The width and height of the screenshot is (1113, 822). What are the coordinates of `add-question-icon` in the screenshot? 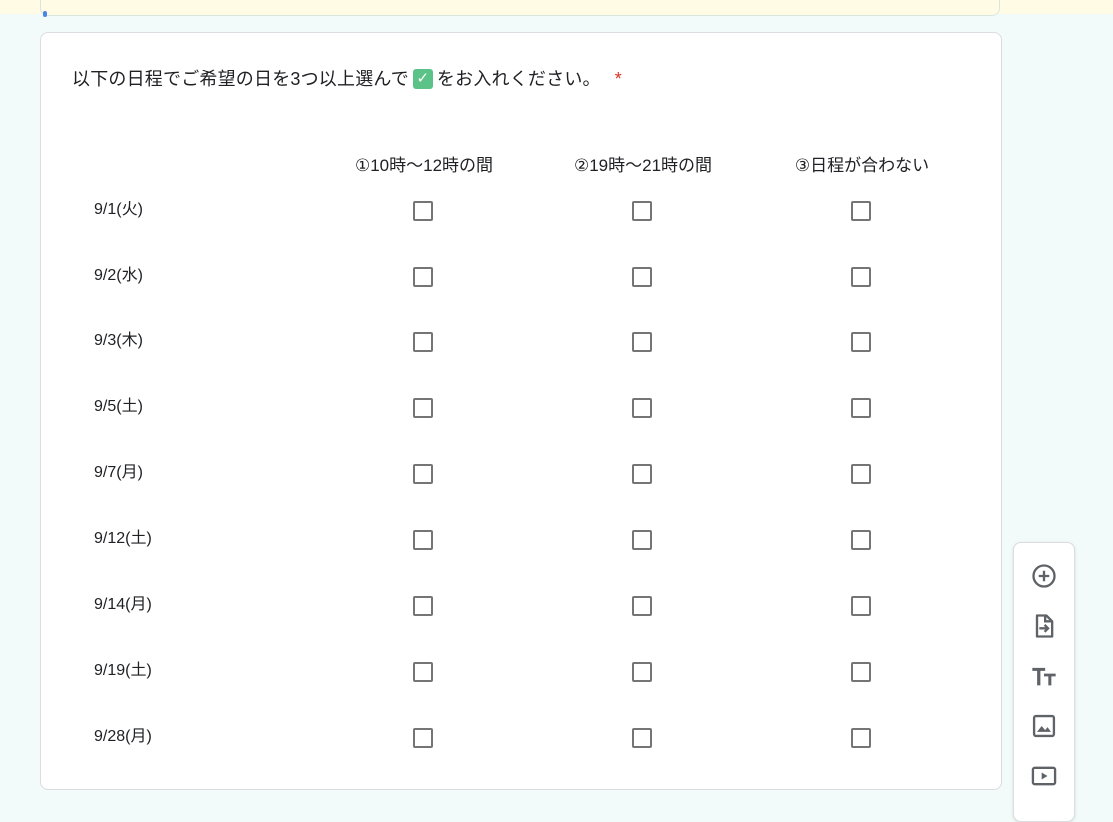 It's located at (1044, 576).